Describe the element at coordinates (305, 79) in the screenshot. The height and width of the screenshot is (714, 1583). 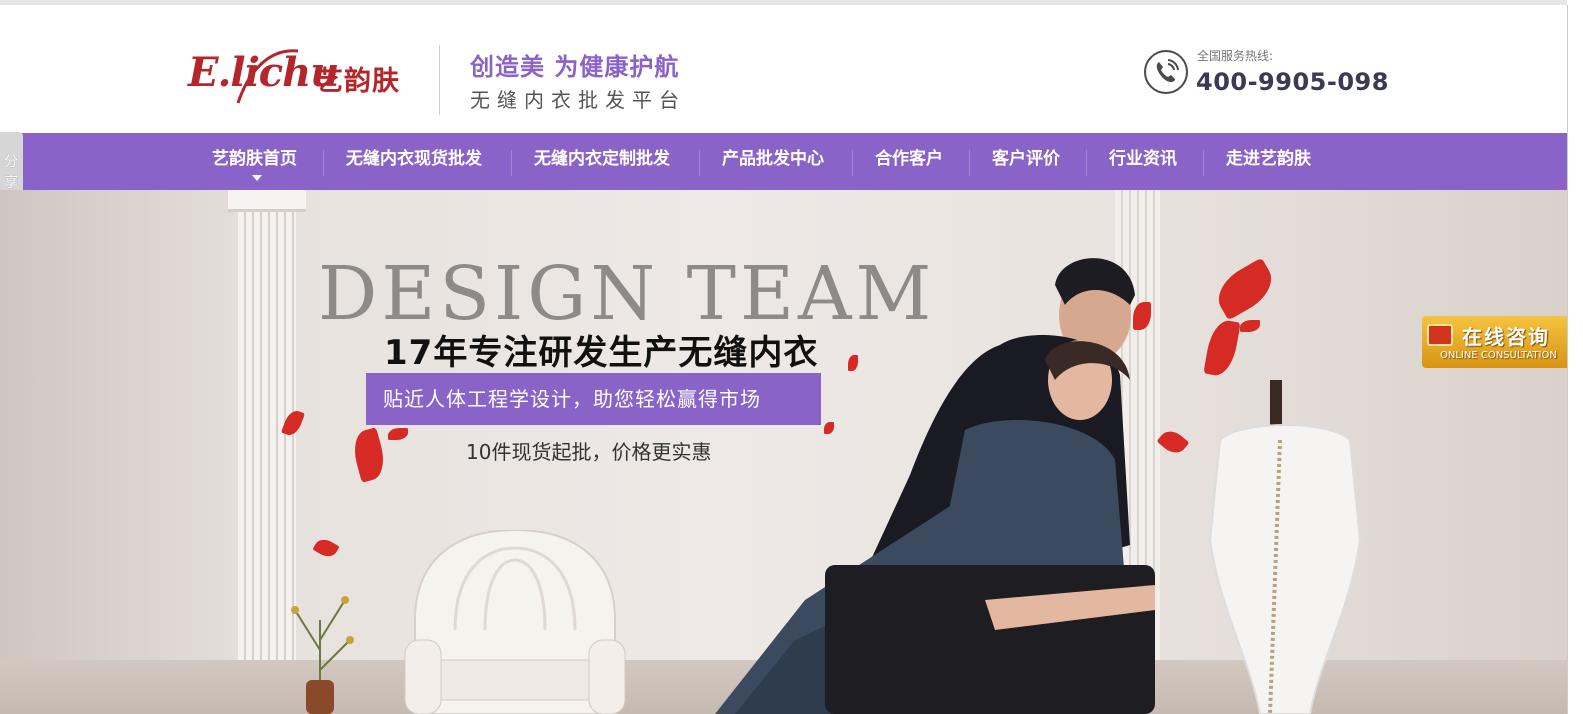
I see `brand-logo: E.lichu 艺韵肤` at that location.